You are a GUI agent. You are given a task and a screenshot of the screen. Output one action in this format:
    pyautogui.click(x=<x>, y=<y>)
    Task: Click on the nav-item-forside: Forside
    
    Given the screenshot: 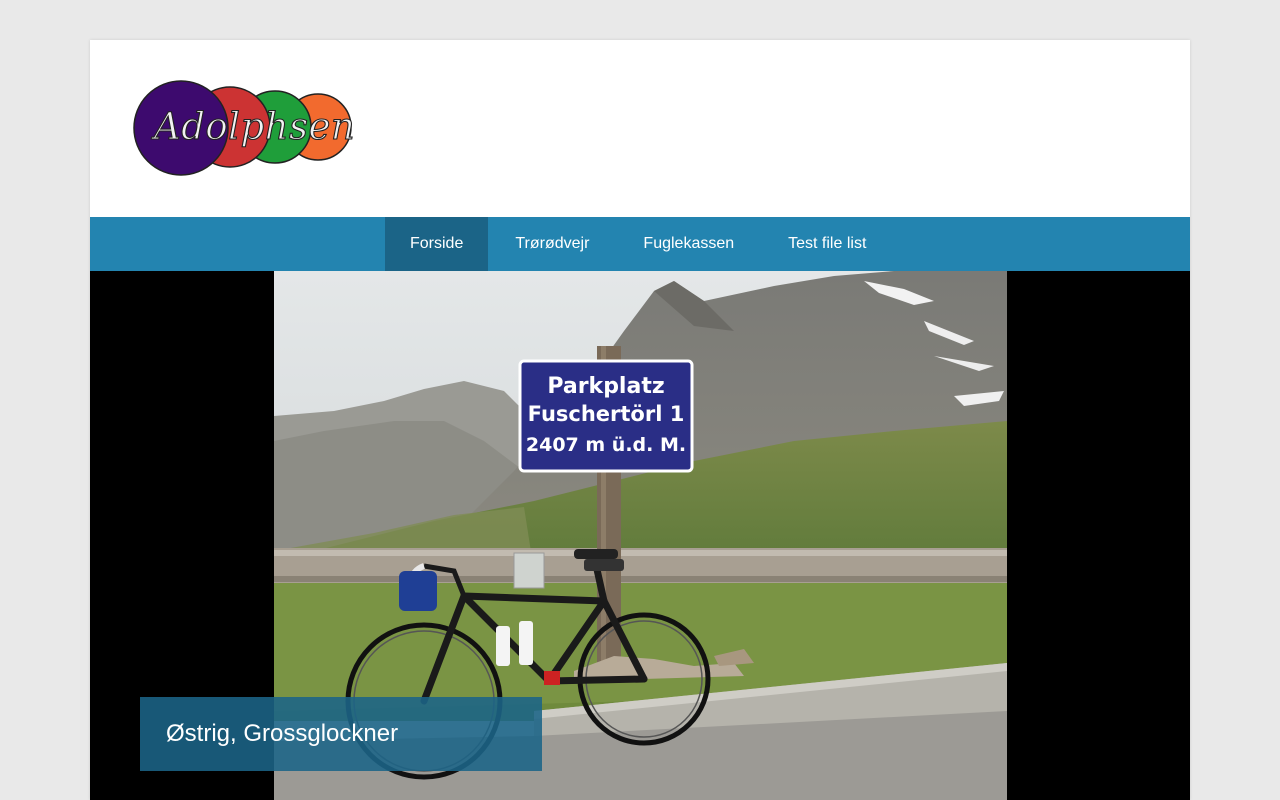 What is the action you would take?
    pyautogui.click(x=437, y=244)
    